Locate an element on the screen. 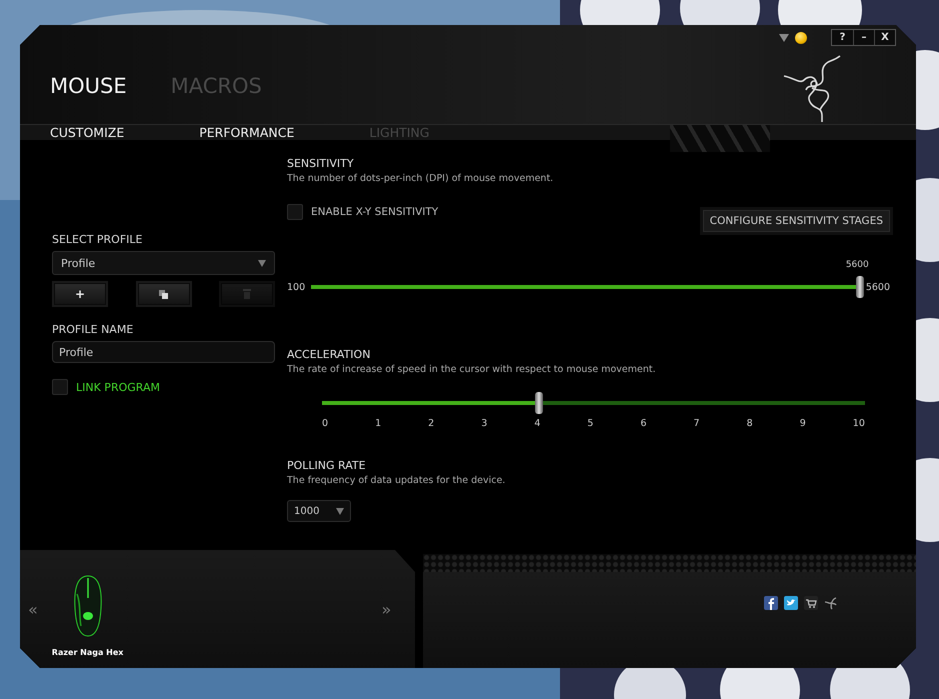  tick-label: 2 is located at coordinates (431, 423).